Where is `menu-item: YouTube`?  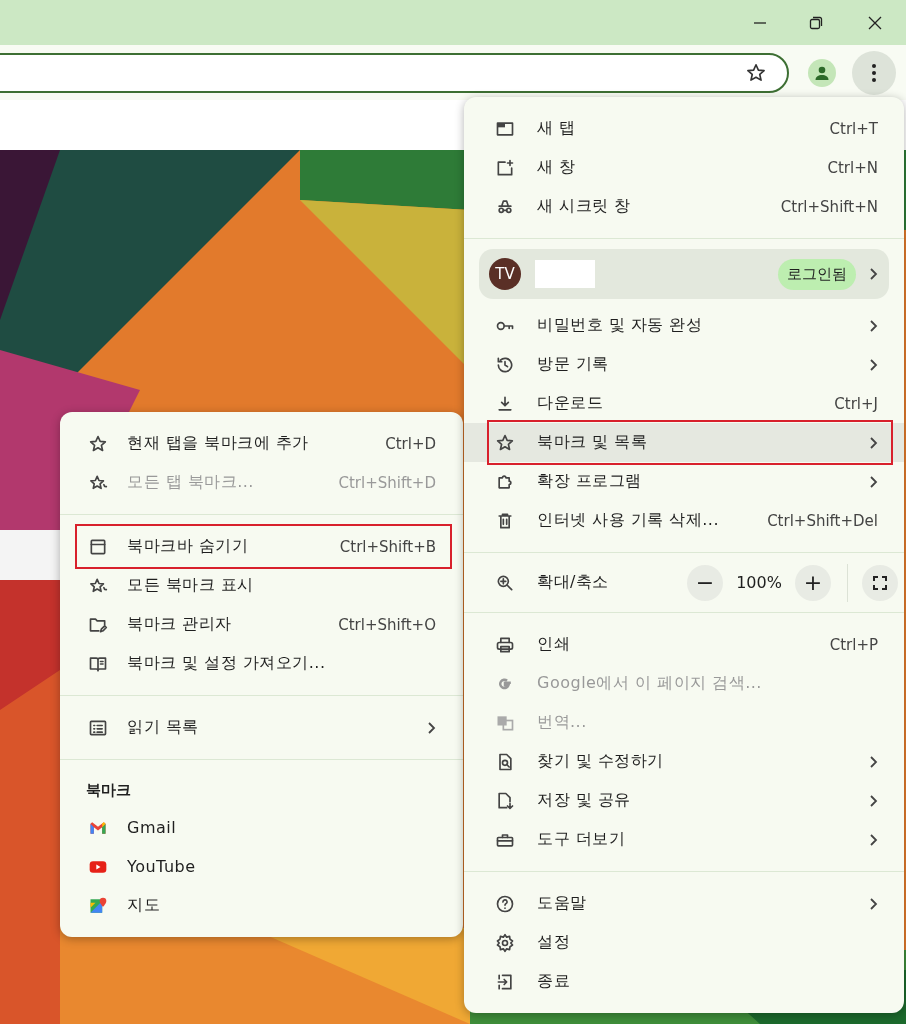 menu-item: YouTube is located at coordinates (261, 866).